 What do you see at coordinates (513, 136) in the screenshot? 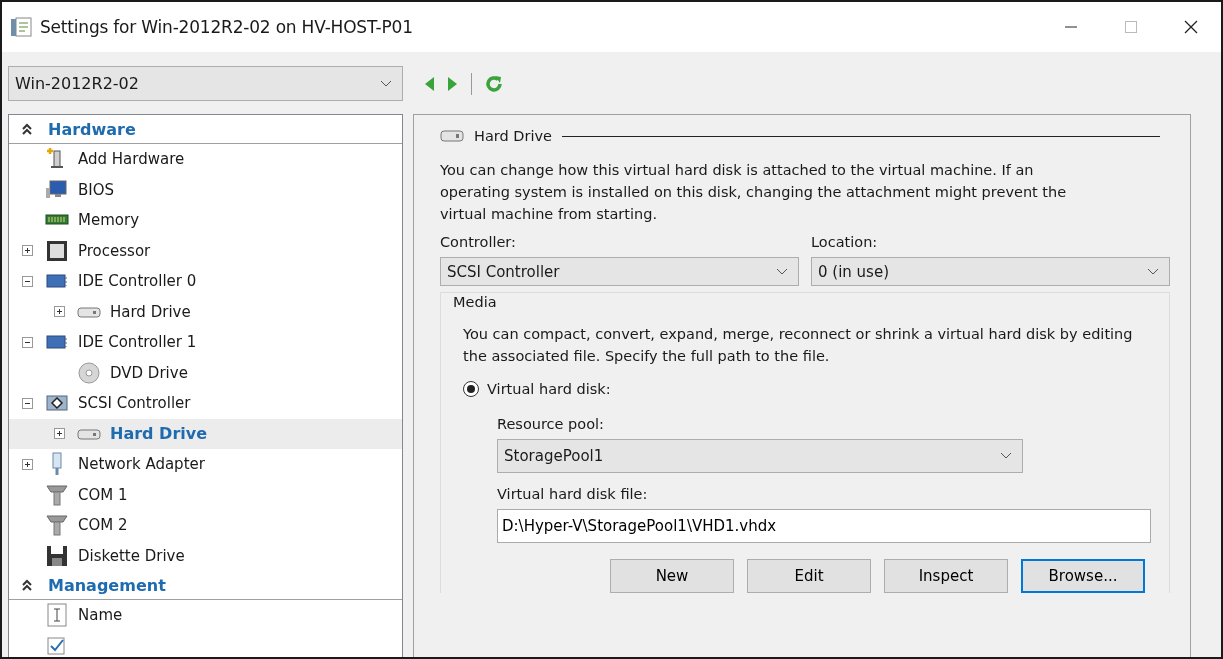
I see `section-heading: Hard Drive` at bounding box center [513, 136].